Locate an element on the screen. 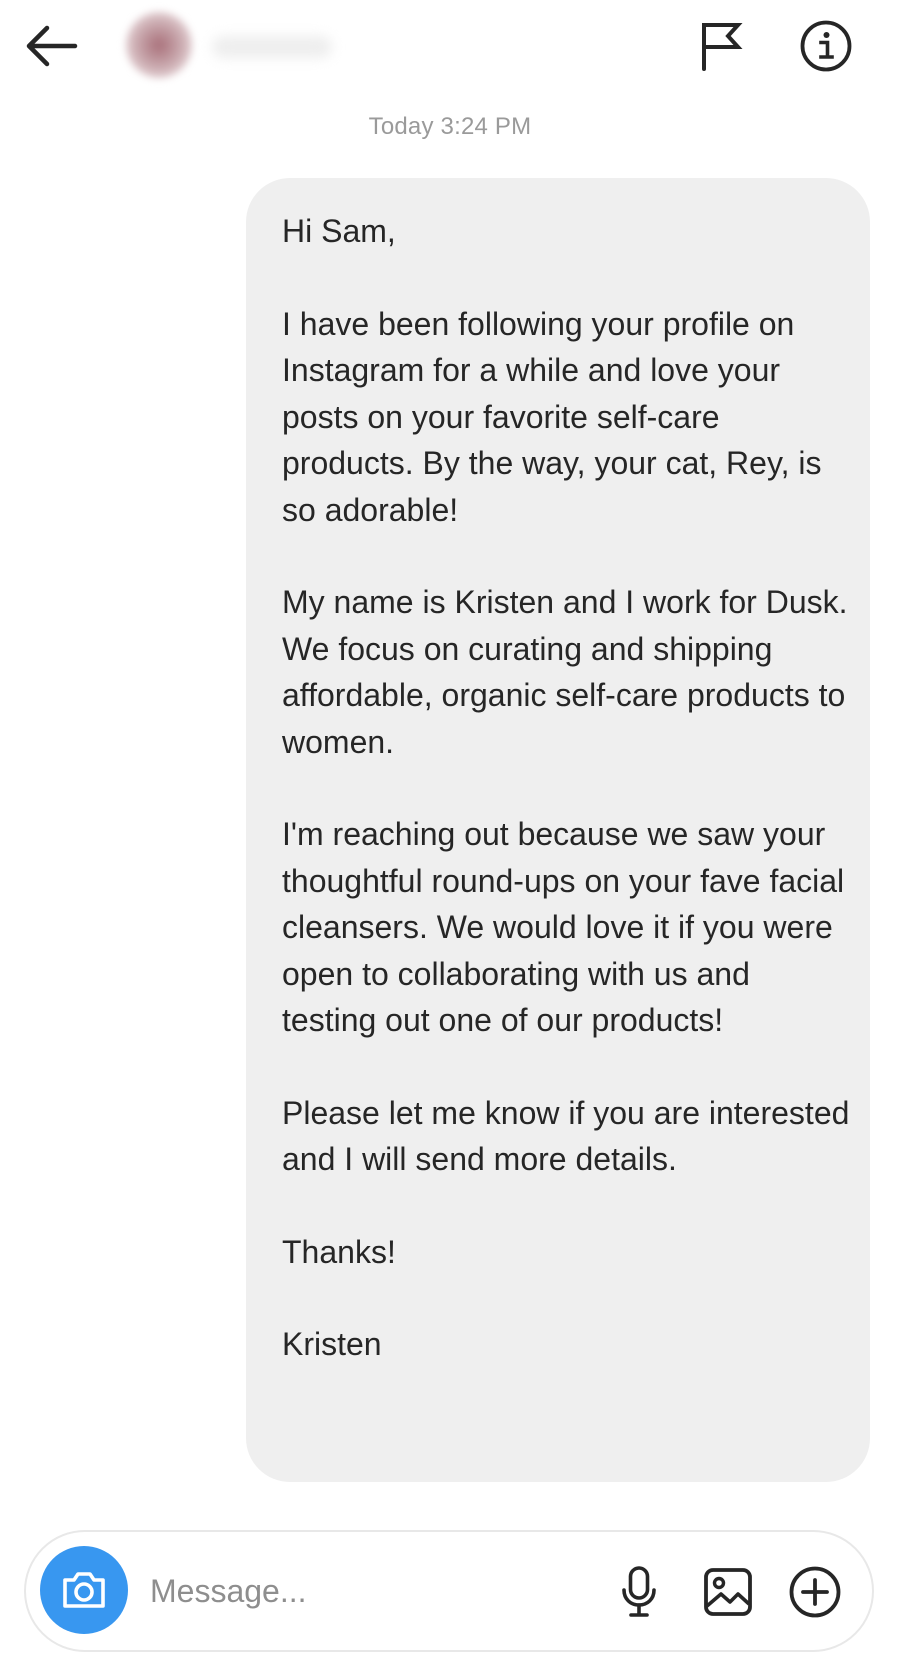 The width and height of the screenshot is (900, 1676). voice-message-button is located at coordinates (639, 1592).